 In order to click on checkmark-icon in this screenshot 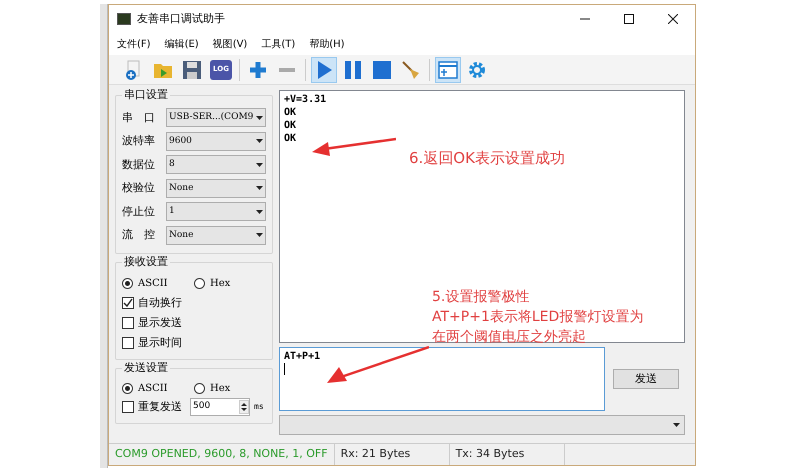, I will do `click(128, 303)`.